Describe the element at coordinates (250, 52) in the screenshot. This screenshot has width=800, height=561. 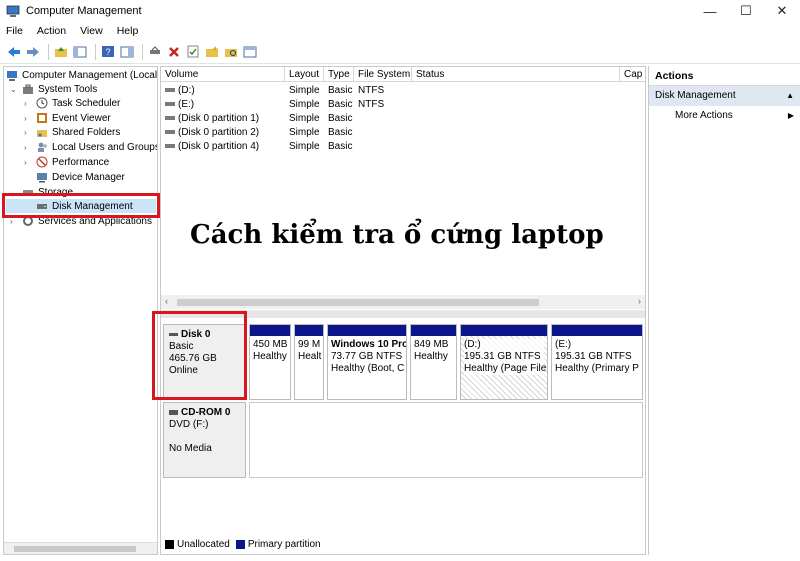
I see `console-view-icon` at that location.